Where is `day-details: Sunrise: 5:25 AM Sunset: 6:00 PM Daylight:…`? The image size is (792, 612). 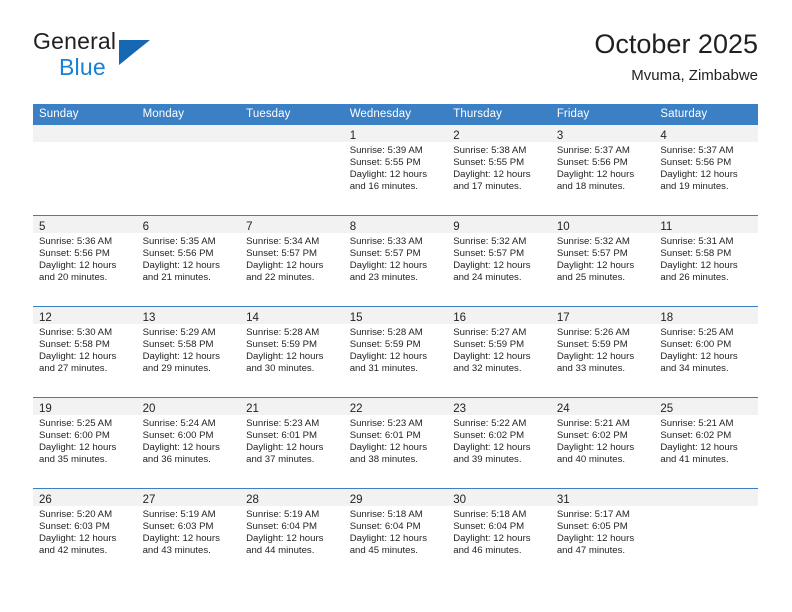
day-details: Sunrise: 5:25 AM Sunset: 6:00 PM Daylight:… is located at coordinates (706, 349).